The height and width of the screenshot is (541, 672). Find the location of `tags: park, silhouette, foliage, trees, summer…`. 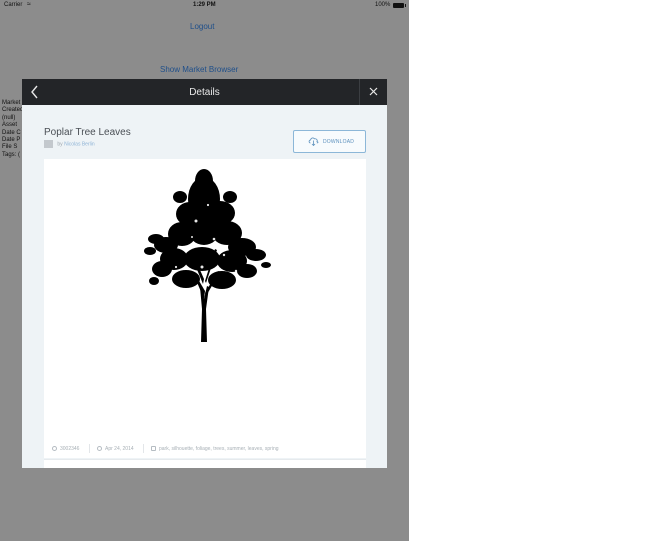

tags: park, silhouette, foliage, trees, summer… is located at coordinates (215, 449).